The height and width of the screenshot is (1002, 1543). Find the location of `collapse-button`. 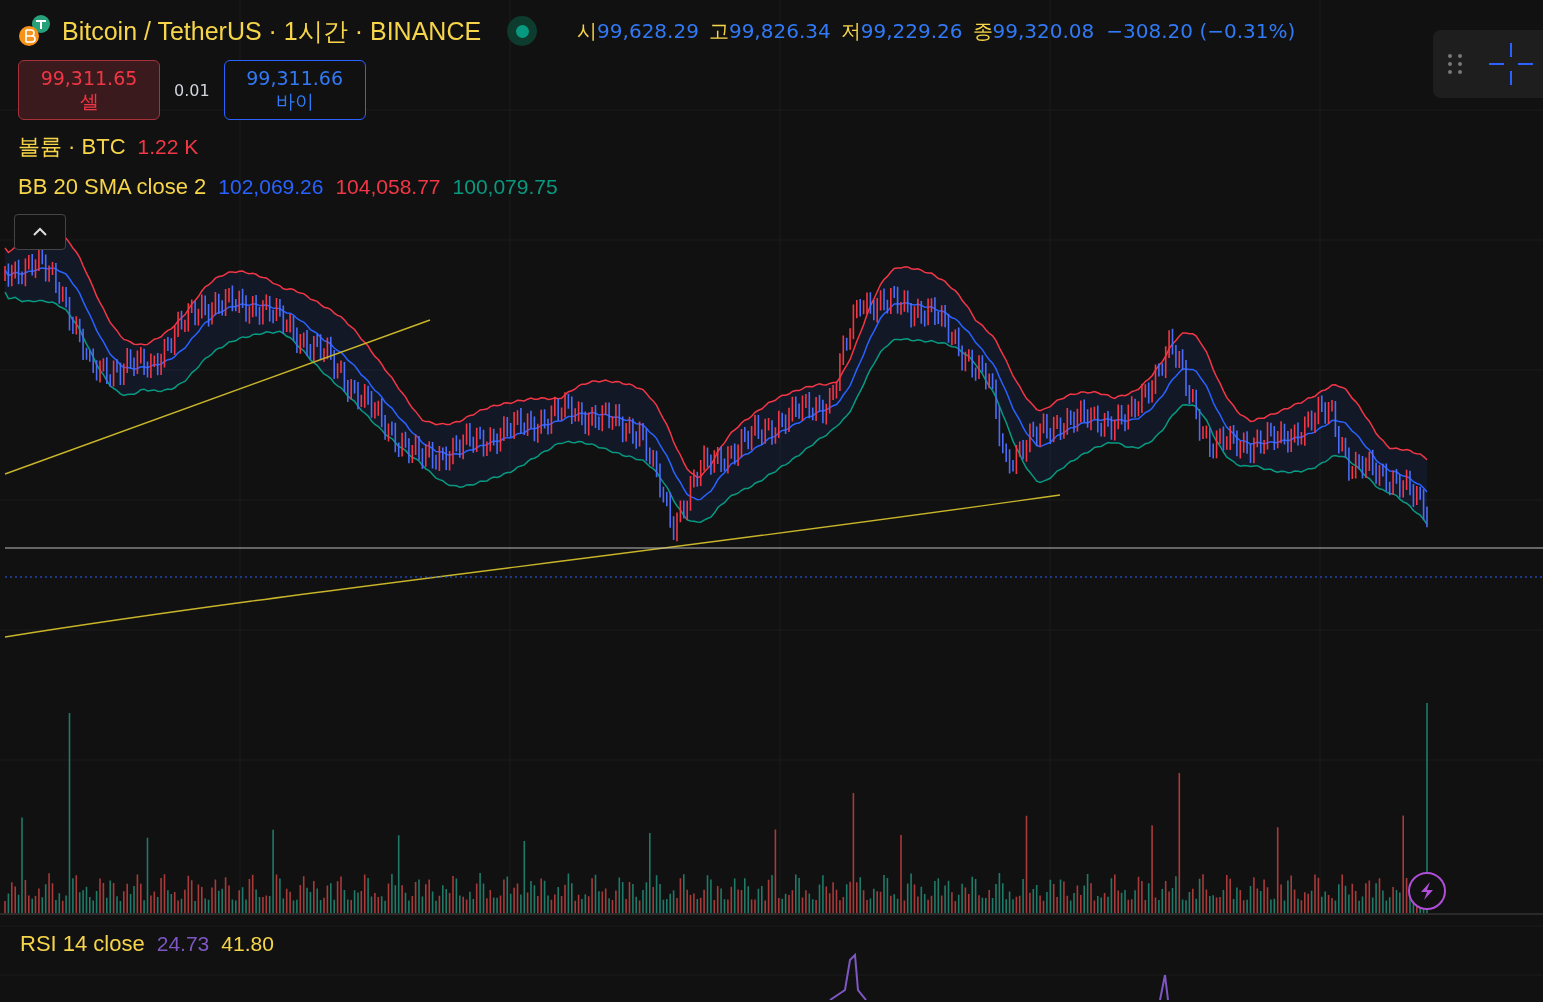

collapse-button is located at coordinates (40, 232).